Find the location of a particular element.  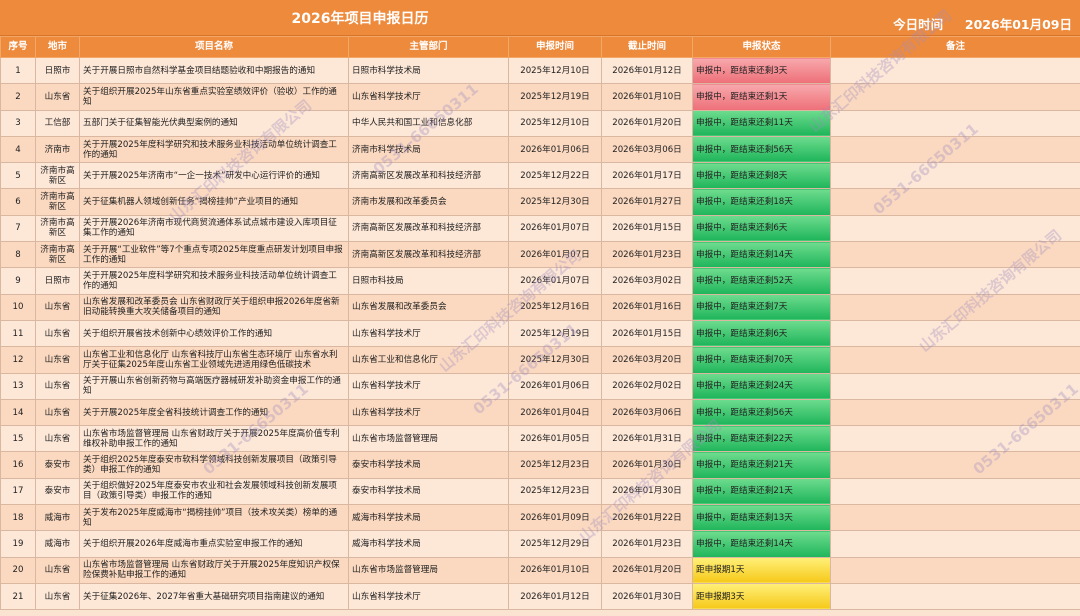

cell-city: 济南市 is located at coordinates (57, 149).